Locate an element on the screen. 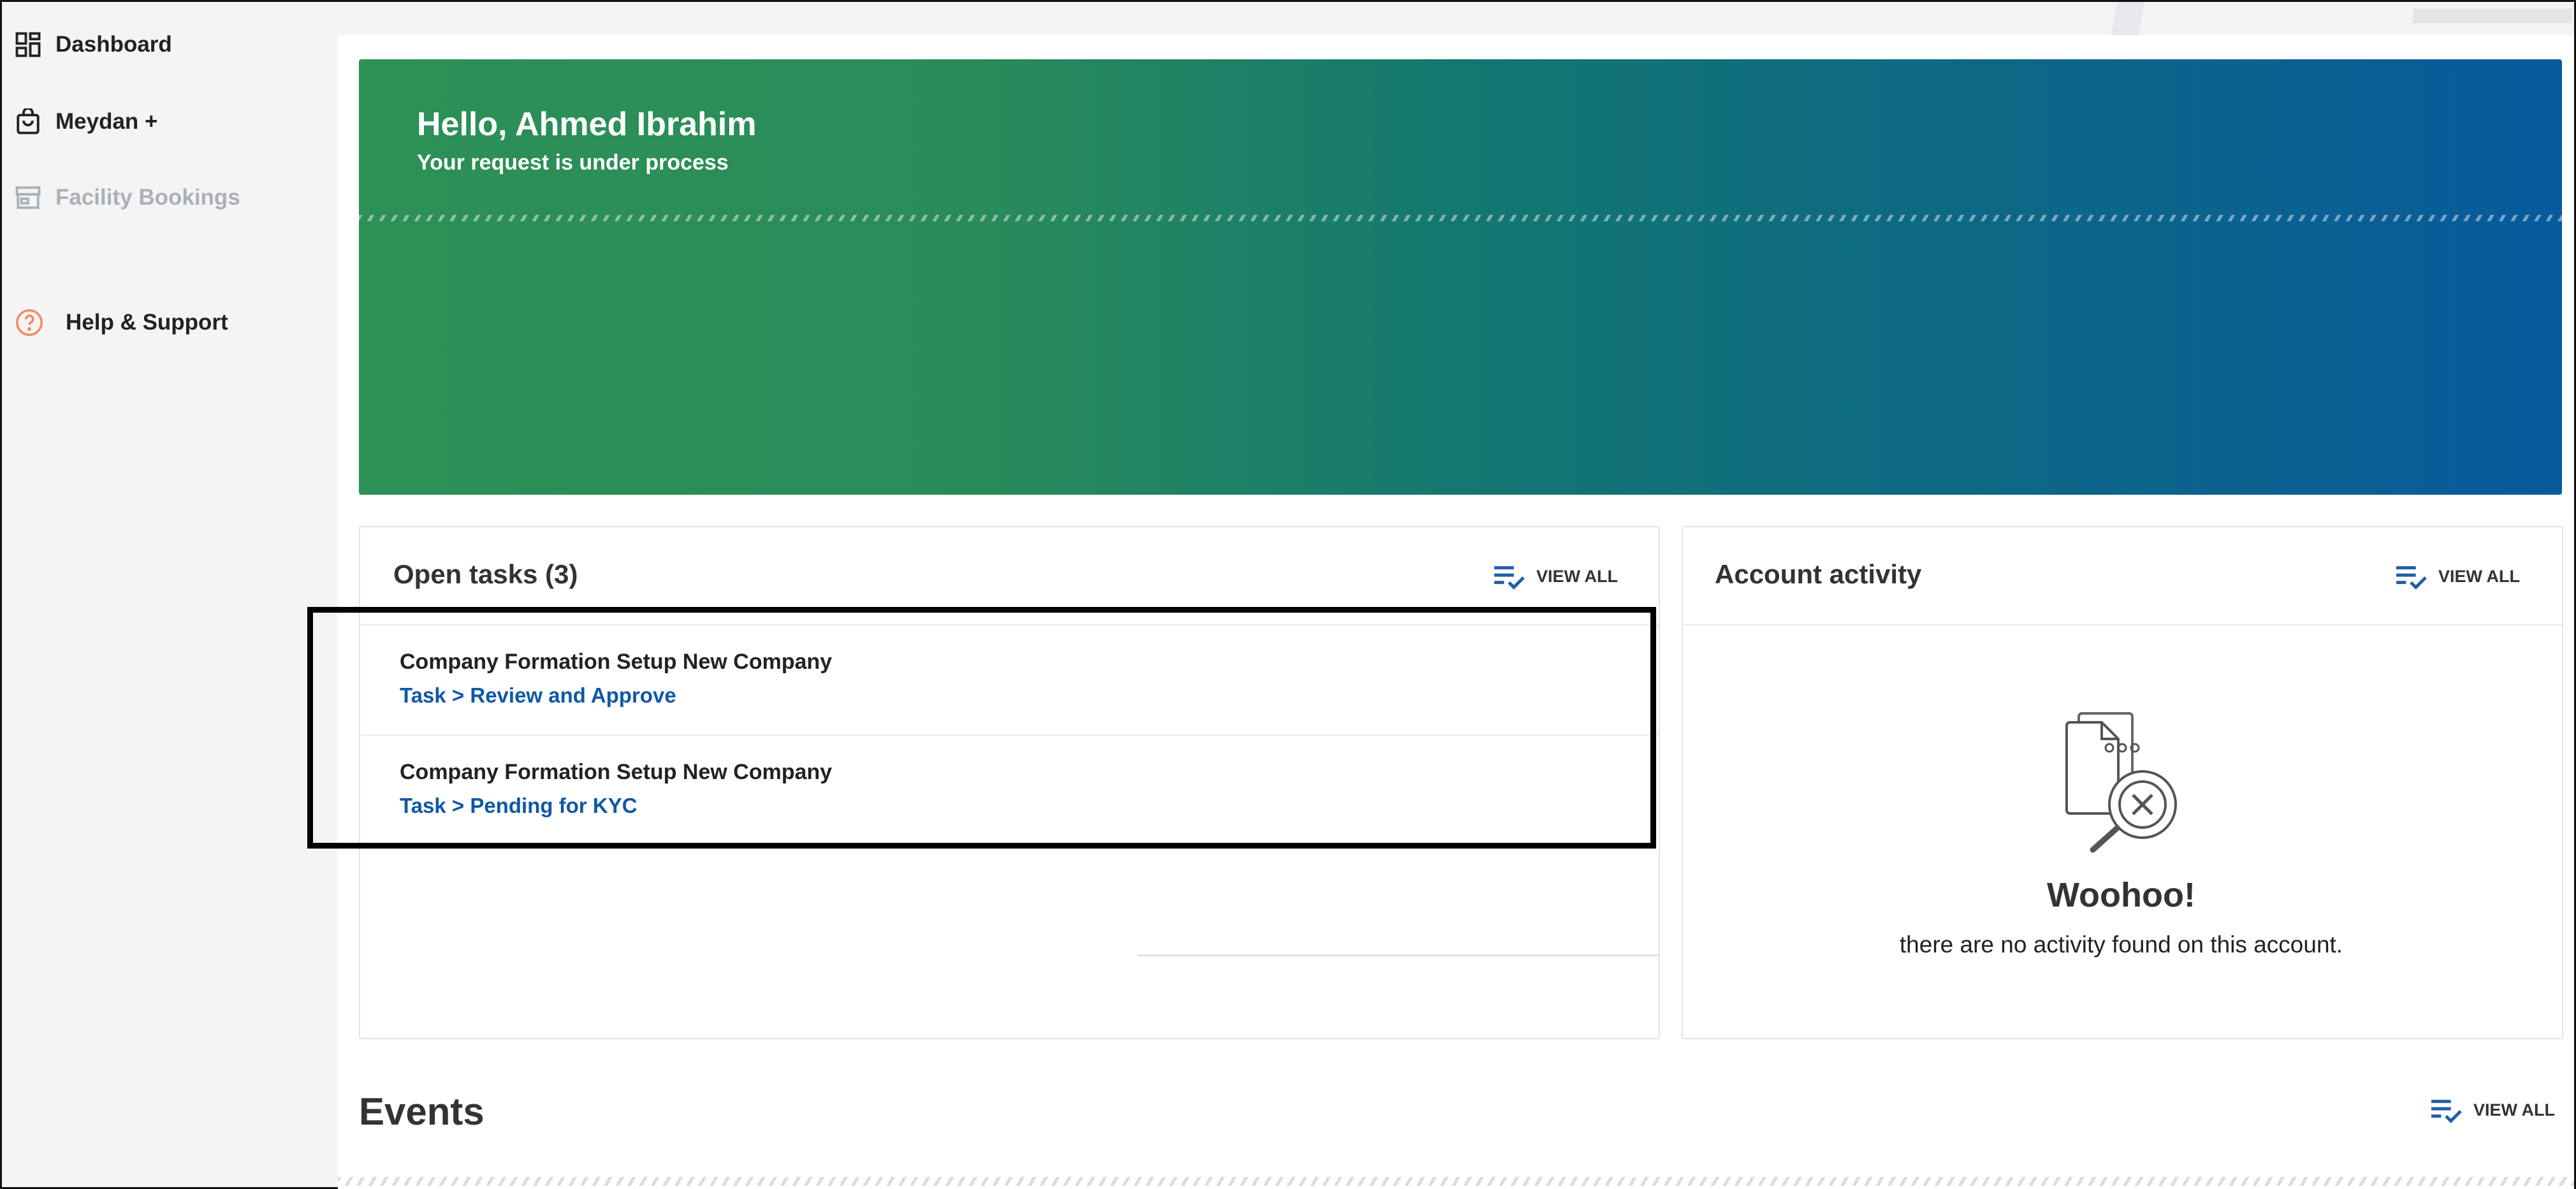 The image size is (2576, 1189). events-dashed-divider is located at coordinates (1456, 1181).